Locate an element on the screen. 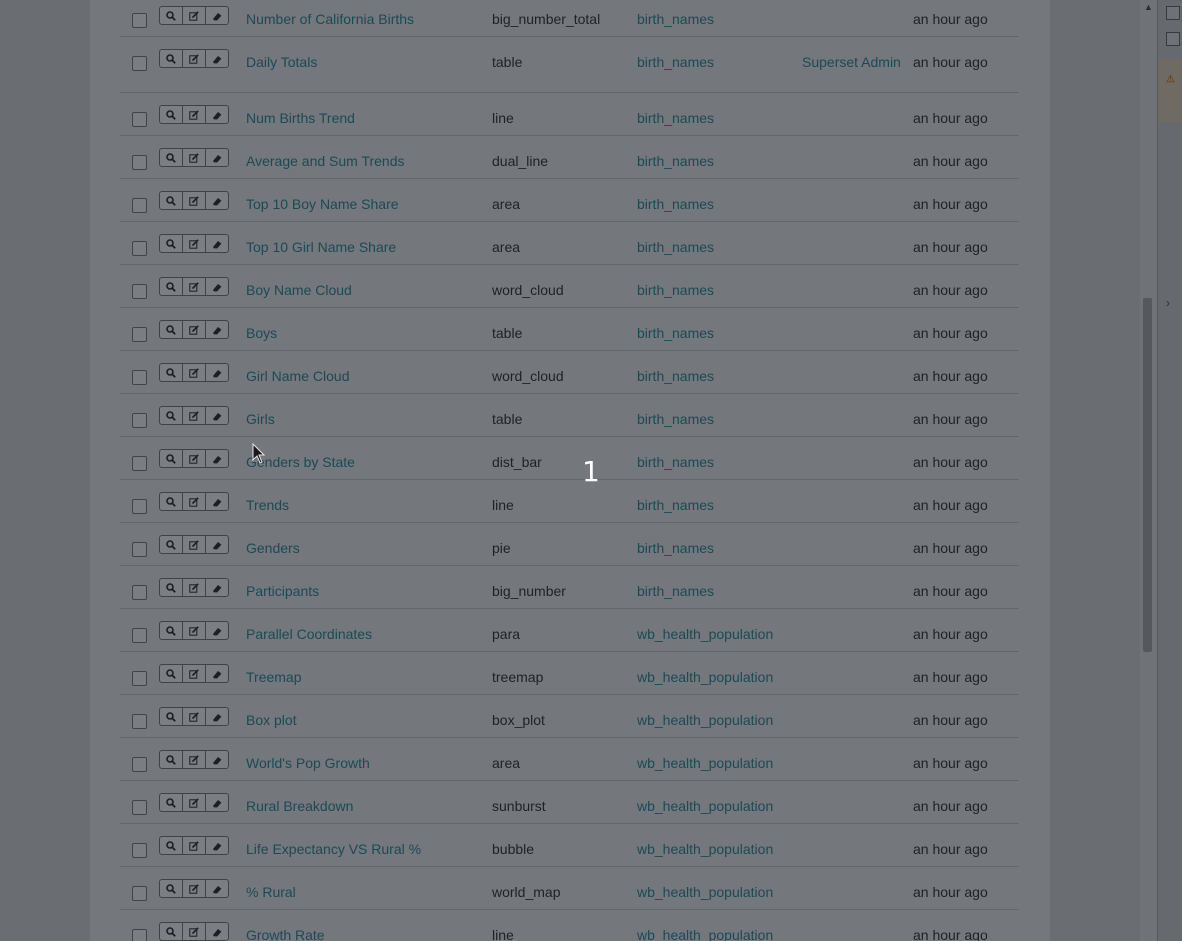  chart-name-link: World's Pop Growth is located at coordinates (308, 763).